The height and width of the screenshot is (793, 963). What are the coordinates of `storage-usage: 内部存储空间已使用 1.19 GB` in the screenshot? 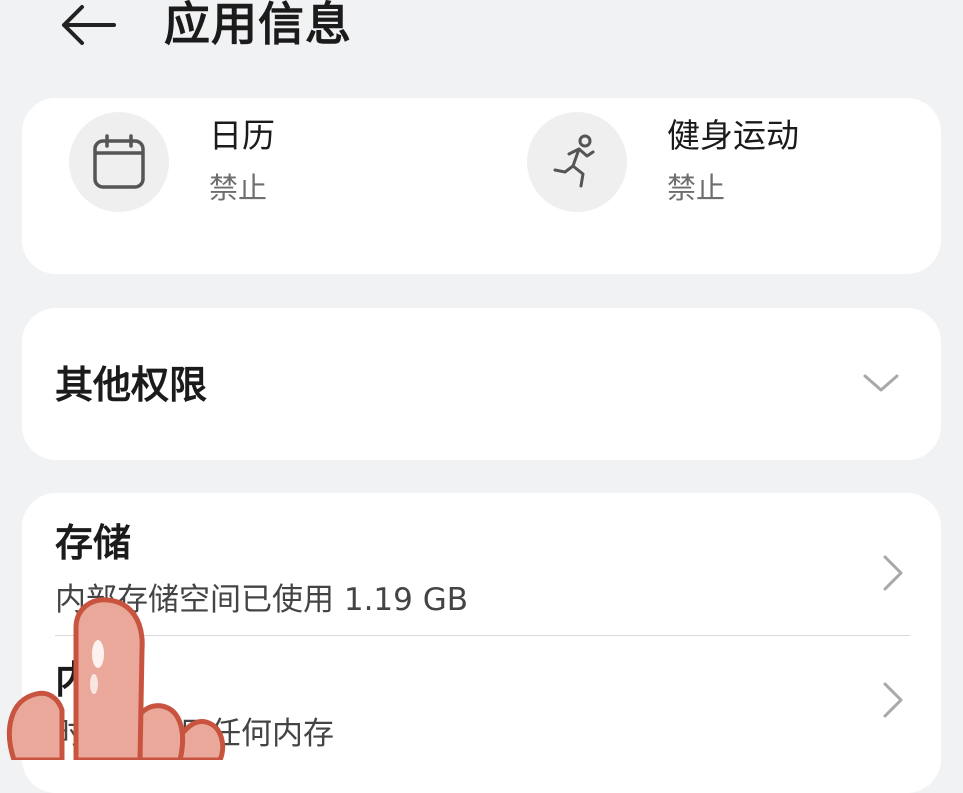 It's located at (262, 600).